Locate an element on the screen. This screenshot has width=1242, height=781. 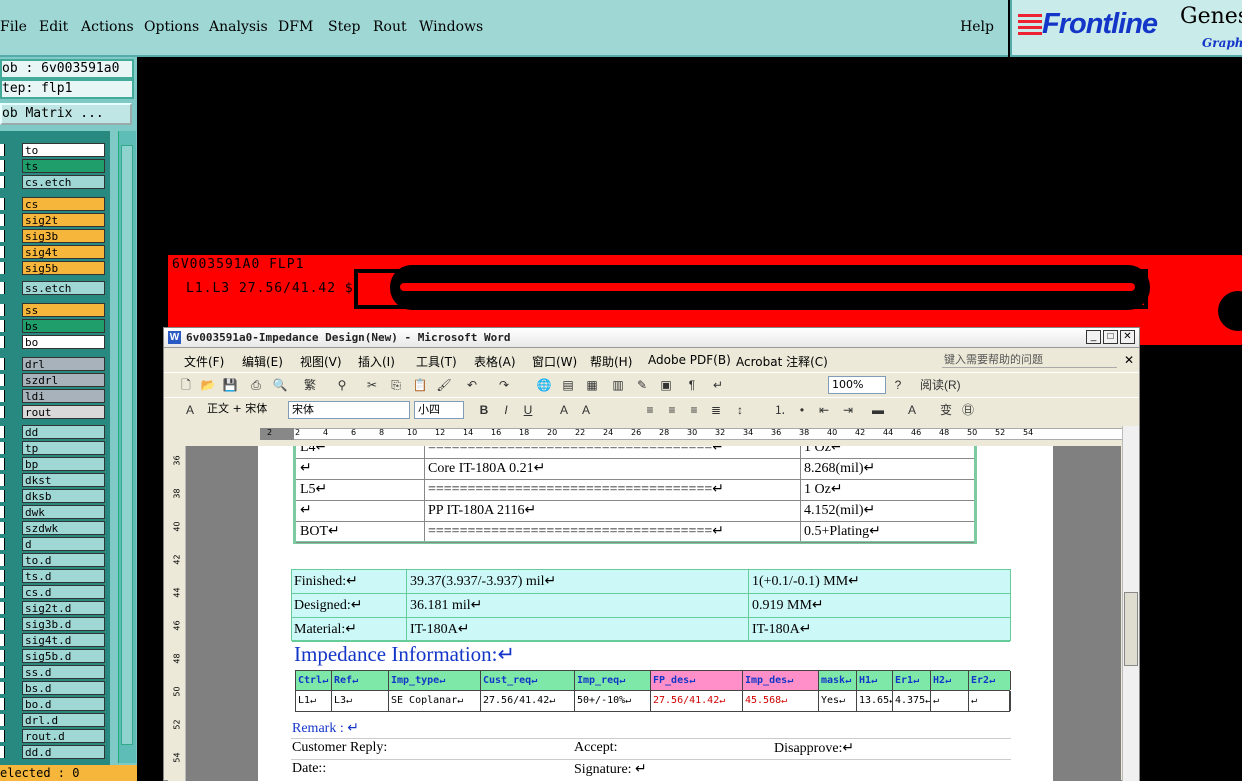
layer-name: ts is located at coordinates (63, 166).